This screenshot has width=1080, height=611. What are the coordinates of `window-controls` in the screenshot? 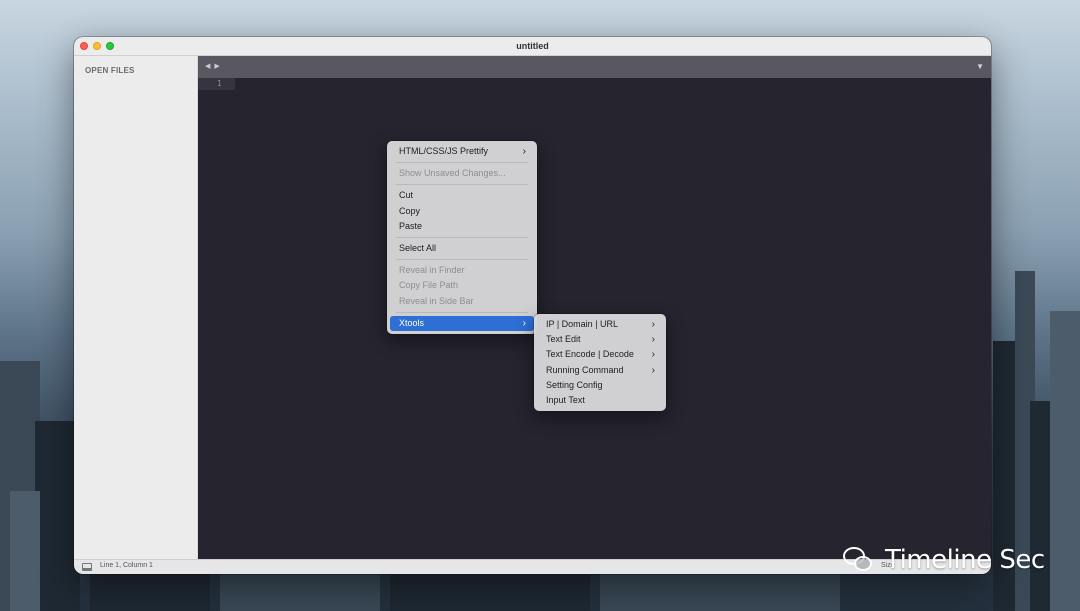 It's located at (97, 46).